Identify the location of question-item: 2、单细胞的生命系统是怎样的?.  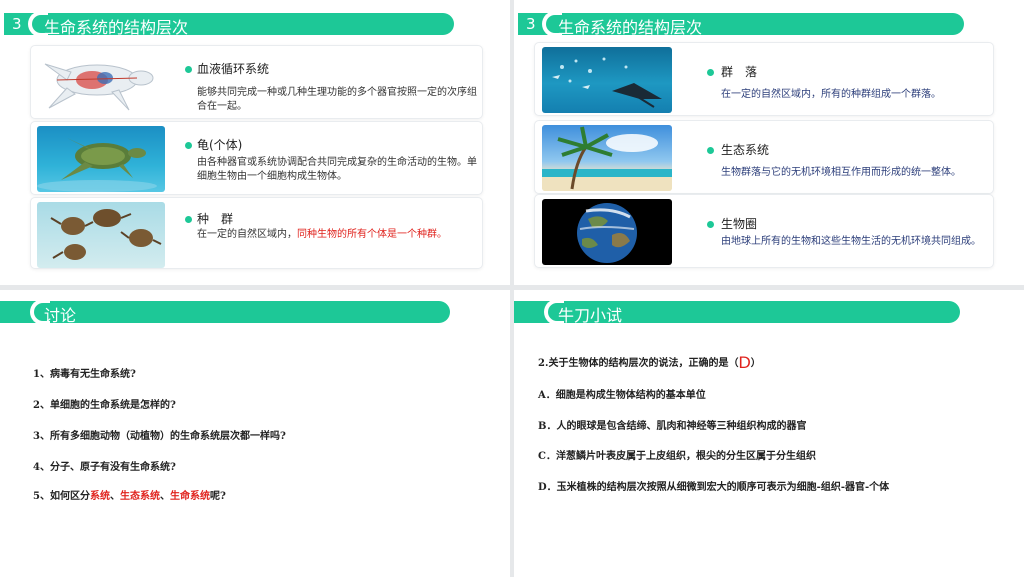
(104, 405).